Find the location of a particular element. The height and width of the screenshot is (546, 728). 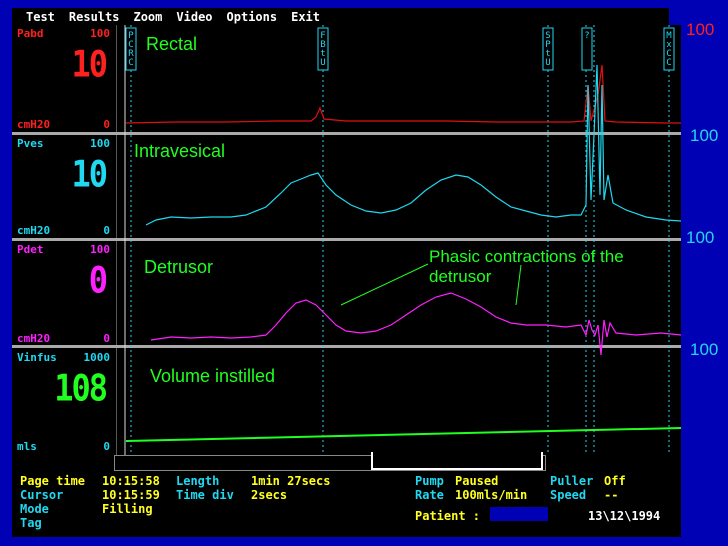

channel-name: Vinfus is located at coordinates (37, 357).